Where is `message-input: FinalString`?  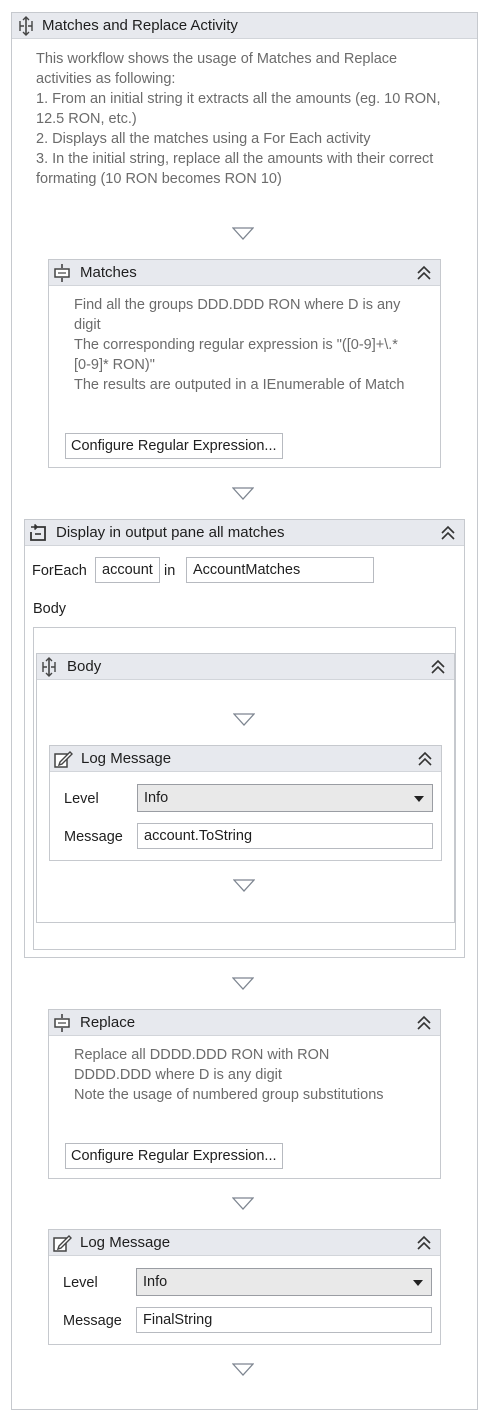
message-input: FinalString is located at coordinates (284, 1320).